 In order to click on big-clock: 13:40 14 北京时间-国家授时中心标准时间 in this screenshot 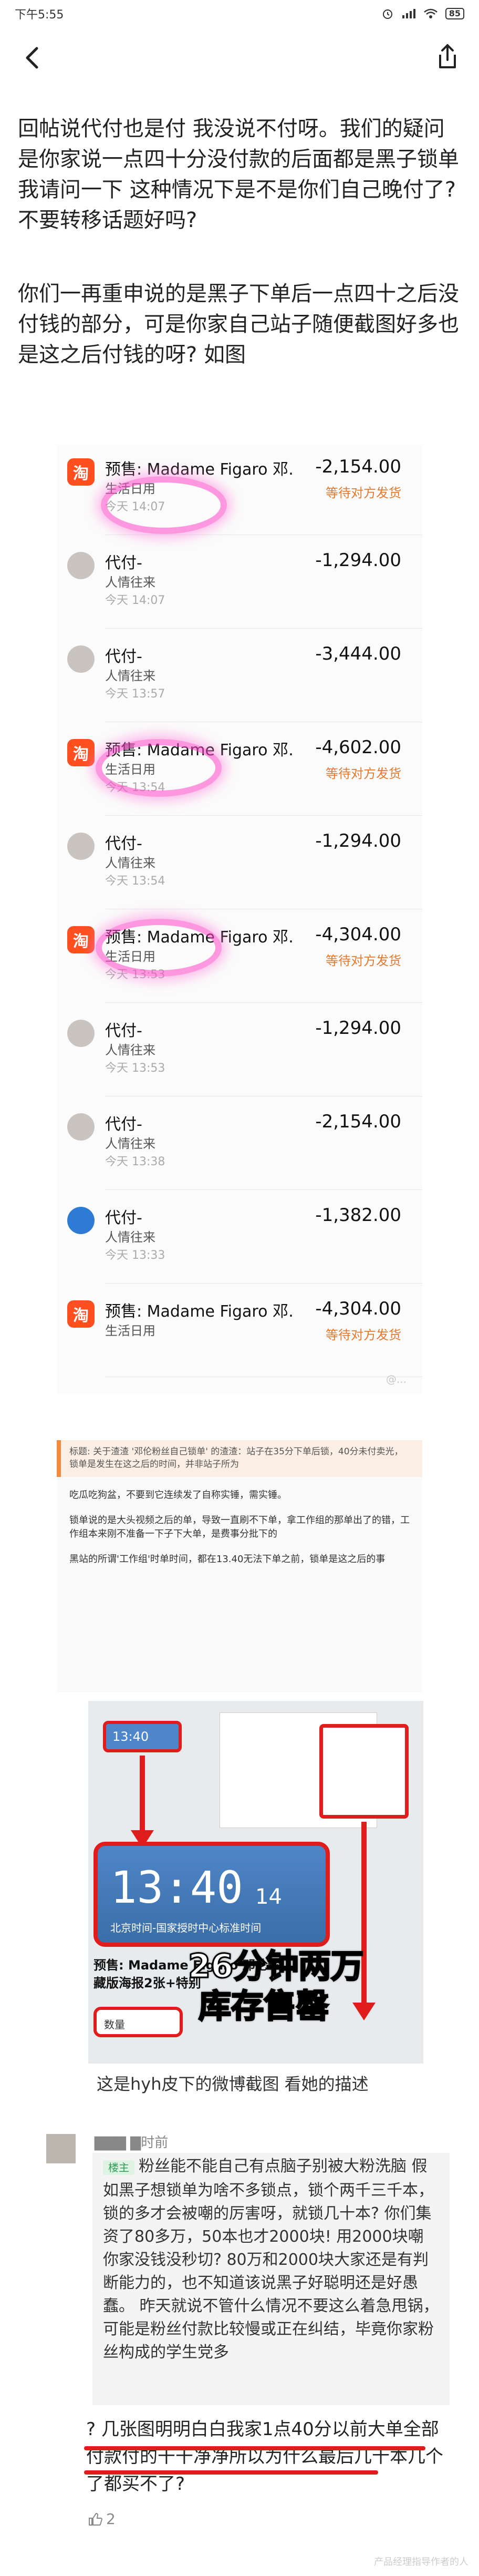, I will do `click(212, 1894)`.